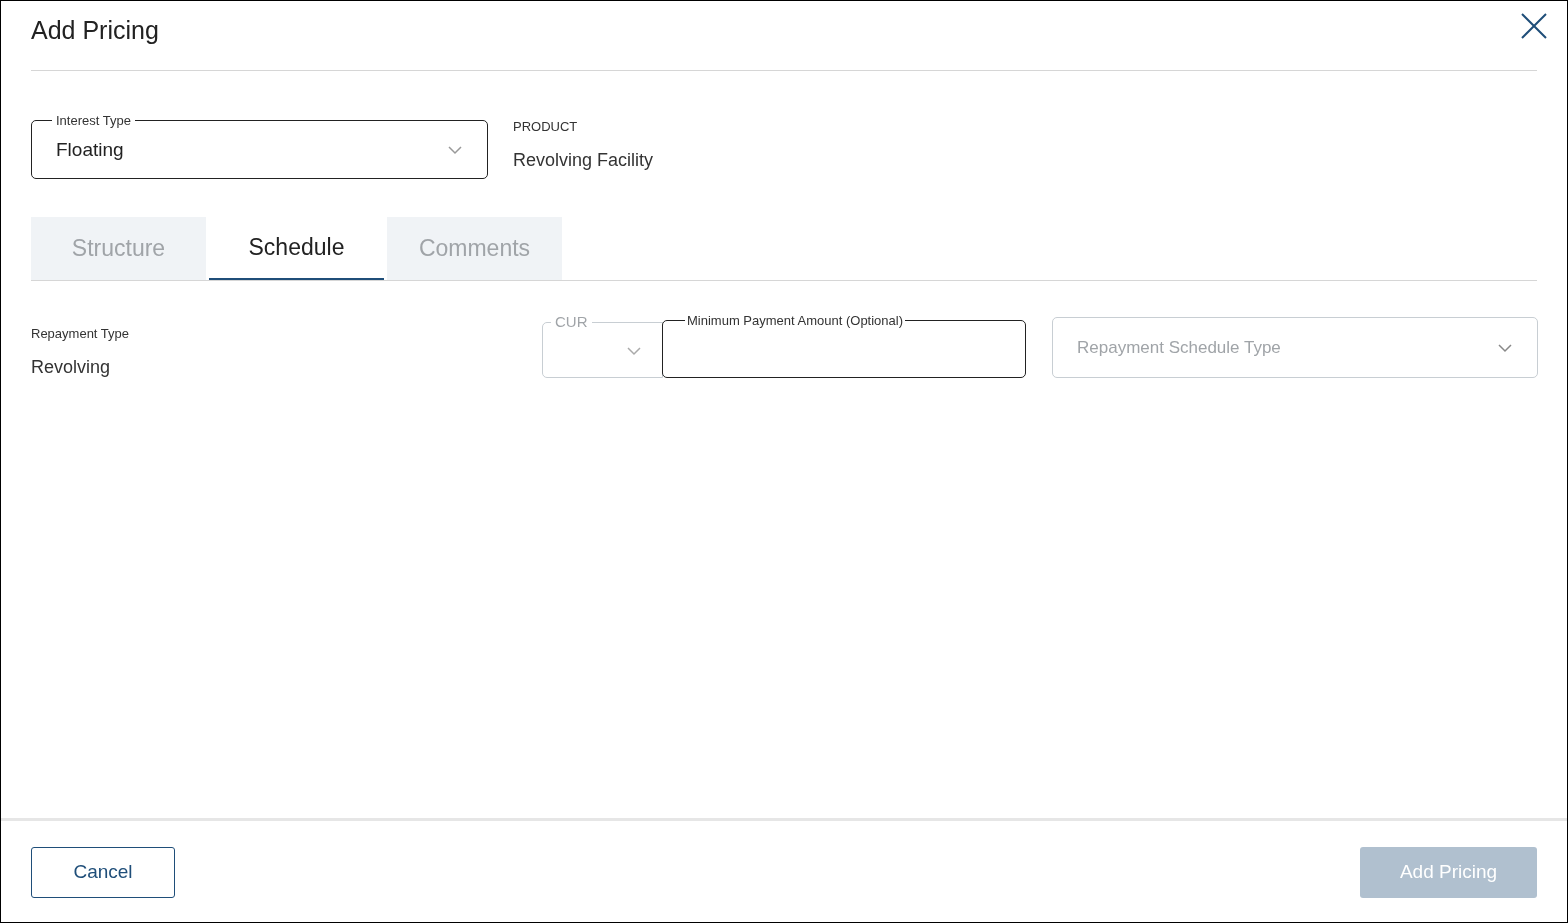 This screenshot has width=1568, height=923. Describe the element at coordinates (1534, 26) in the screenshot. I see `close-icon` at that location.